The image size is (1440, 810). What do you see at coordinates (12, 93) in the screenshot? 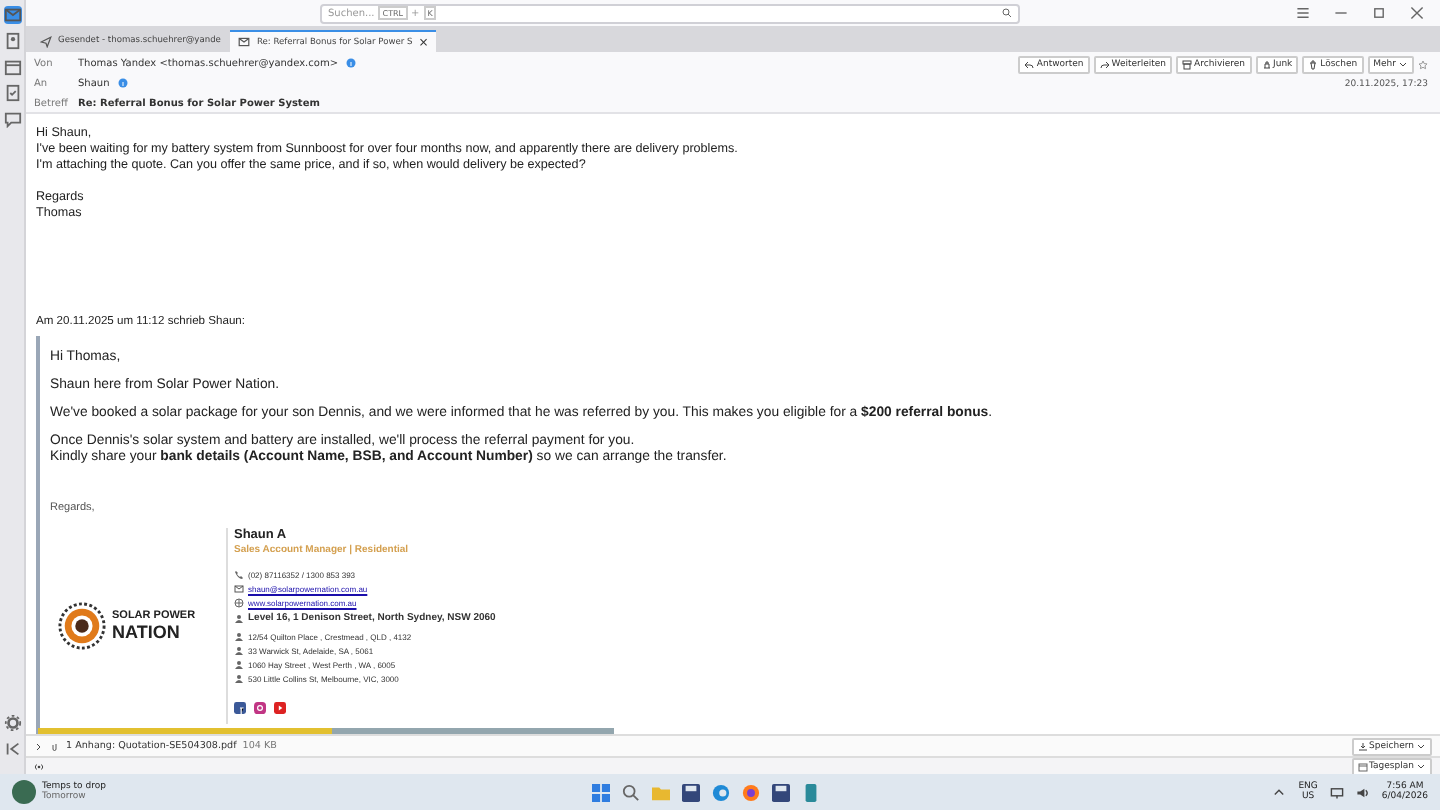
I see `task-icon` at bounding box center [12, 93].